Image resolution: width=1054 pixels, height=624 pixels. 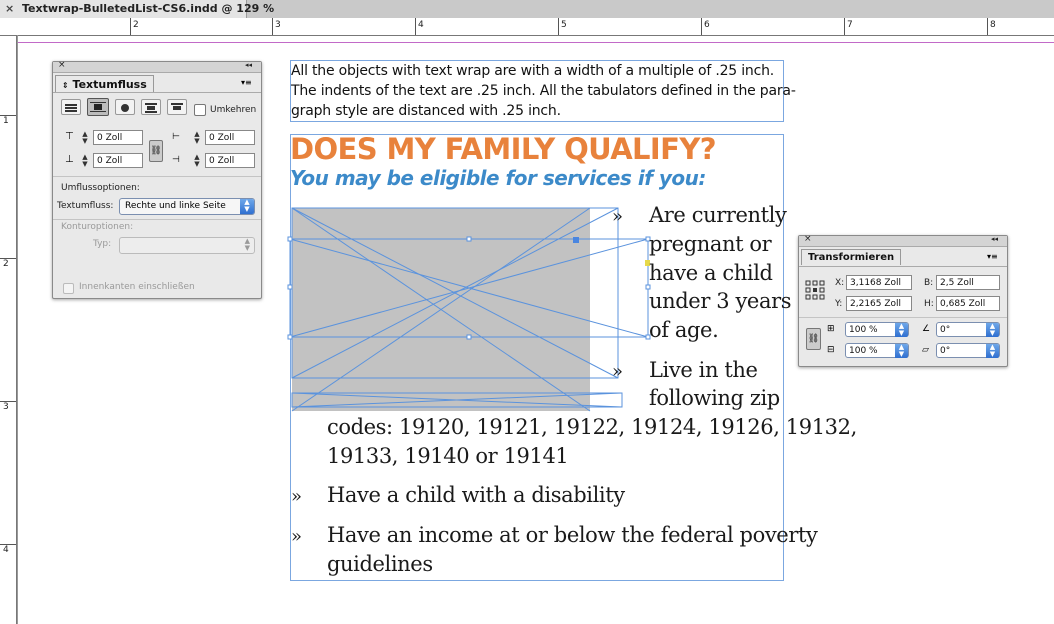 I want to click on horizontal-ruler: 2 3 4 5 6 7 8, so click(x=527, y=27).